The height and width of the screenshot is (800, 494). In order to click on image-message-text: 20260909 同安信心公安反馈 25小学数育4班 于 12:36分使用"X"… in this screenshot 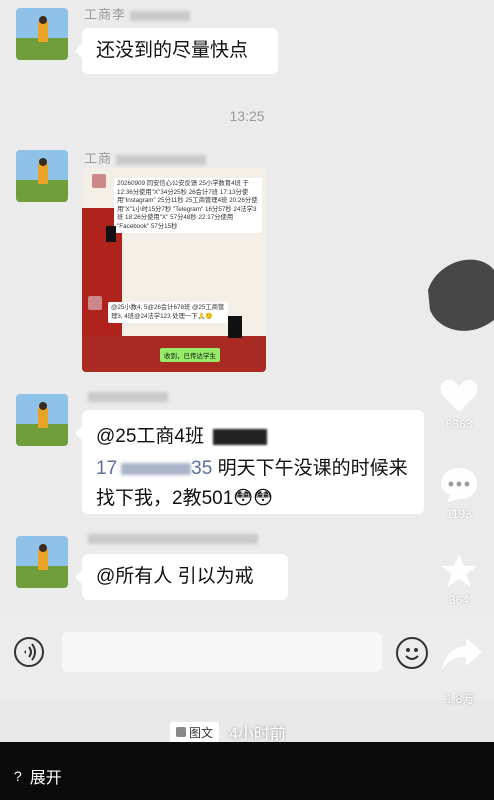, I will do `click(188, 205)`.